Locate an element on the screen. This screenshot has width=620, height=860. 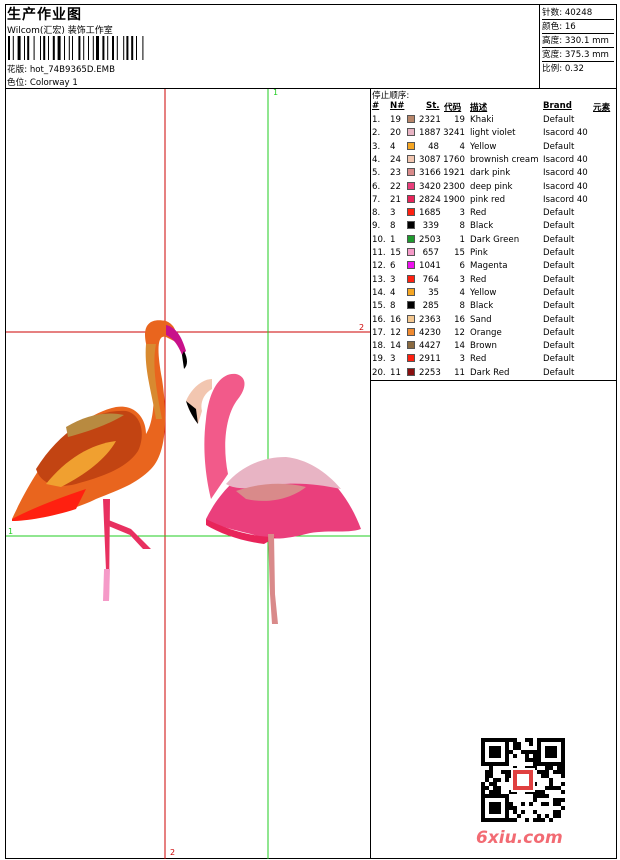
row-num: 13. is located at coordinates (379, 279).